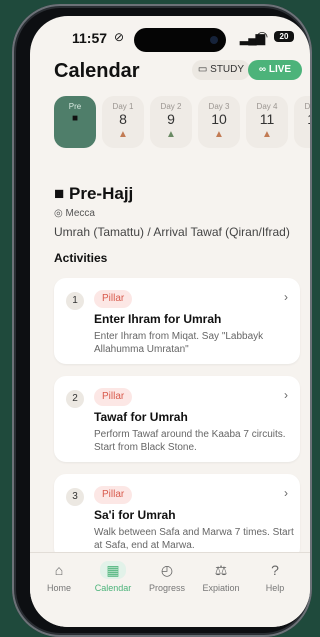  I want to click on mountain-icon: ▲, so click(171, 134).